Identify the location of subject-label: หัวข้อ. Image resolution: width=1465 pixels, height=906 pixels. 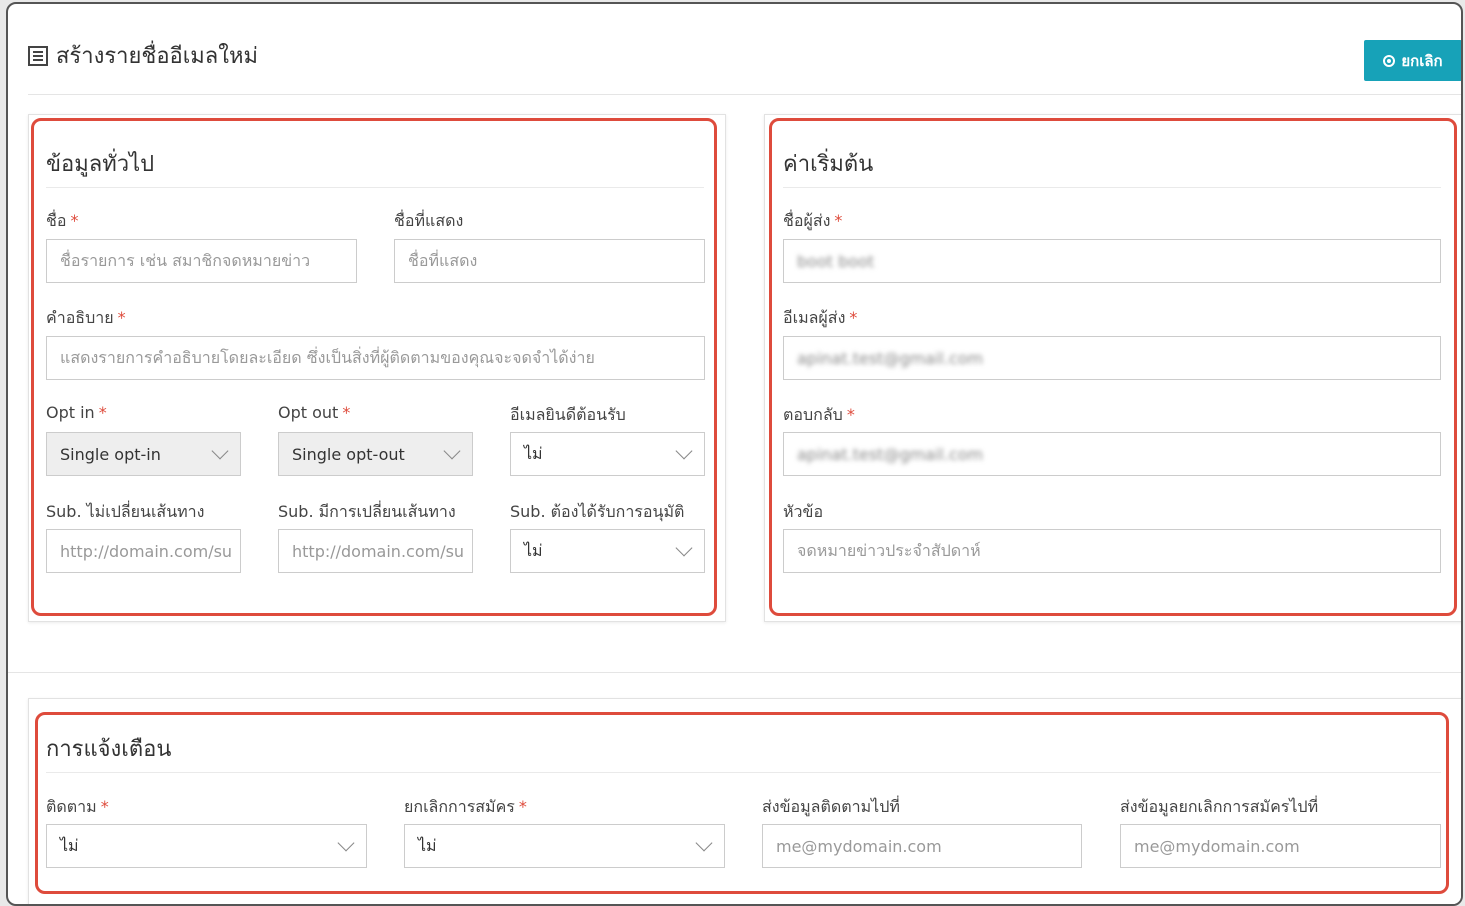
(803, 511).